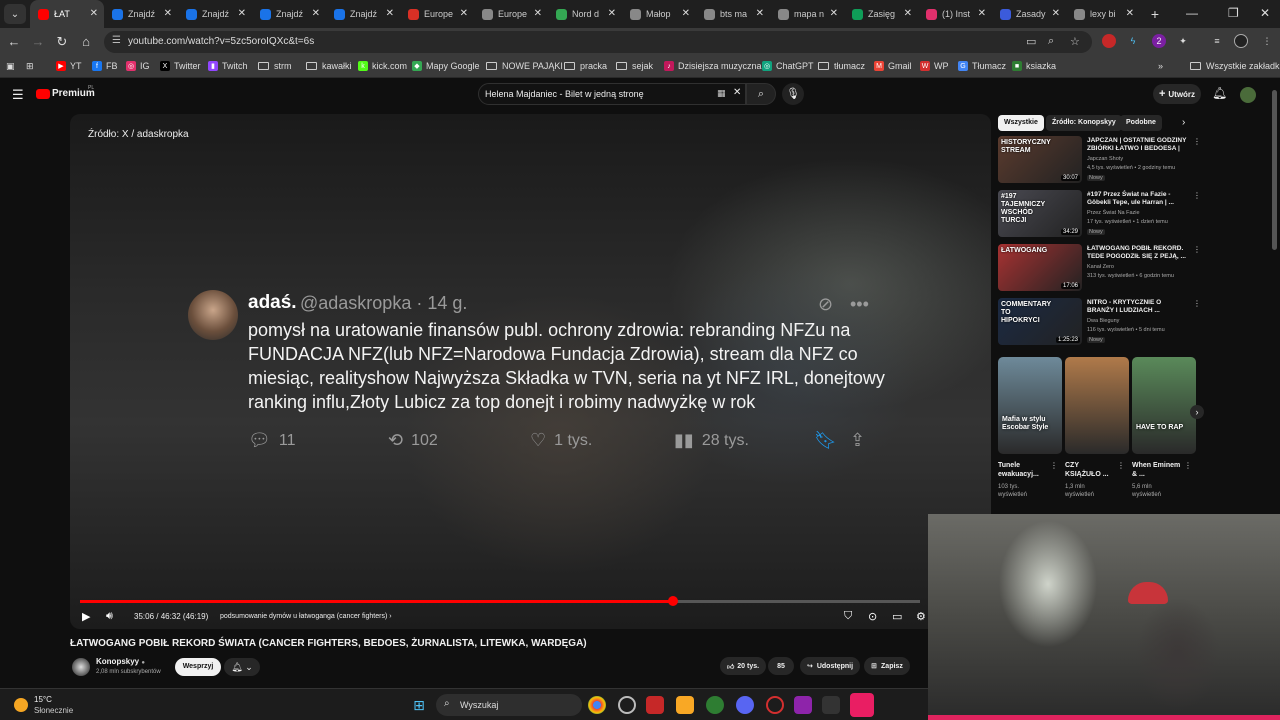  Describe the element at coordinates (1160, 66) in the screenshot. I see `more-bookmarks-icon: »` at that location.